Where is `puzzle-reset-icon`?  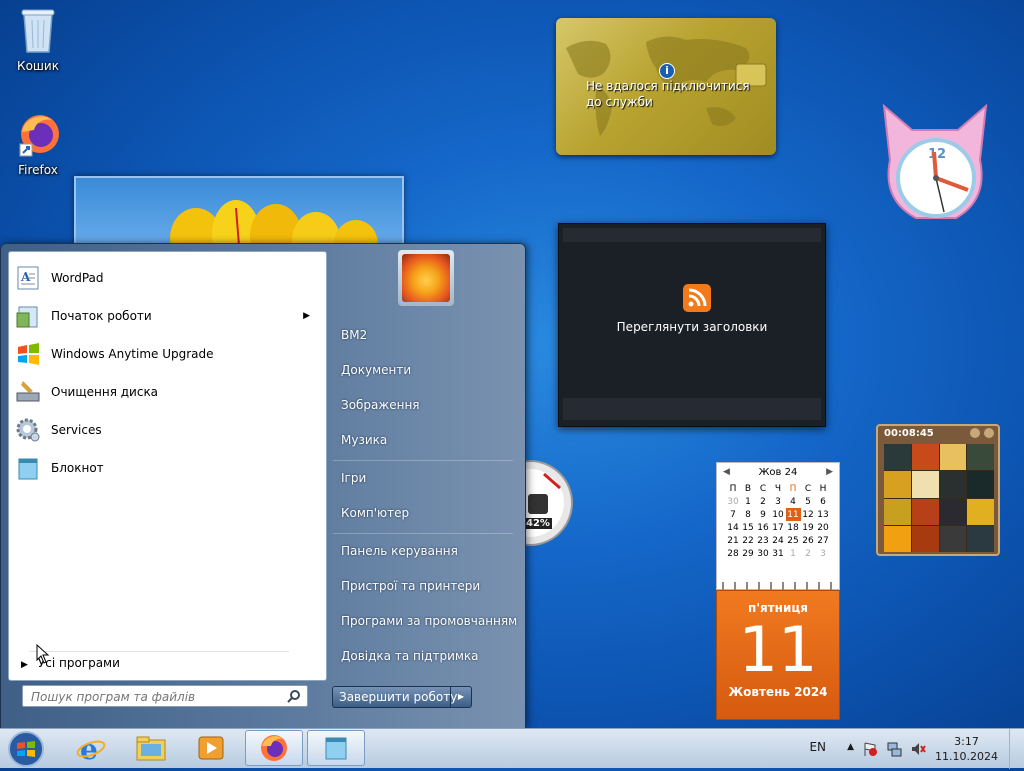 puzzle-reset-icon is located at coordinates (989, 433).